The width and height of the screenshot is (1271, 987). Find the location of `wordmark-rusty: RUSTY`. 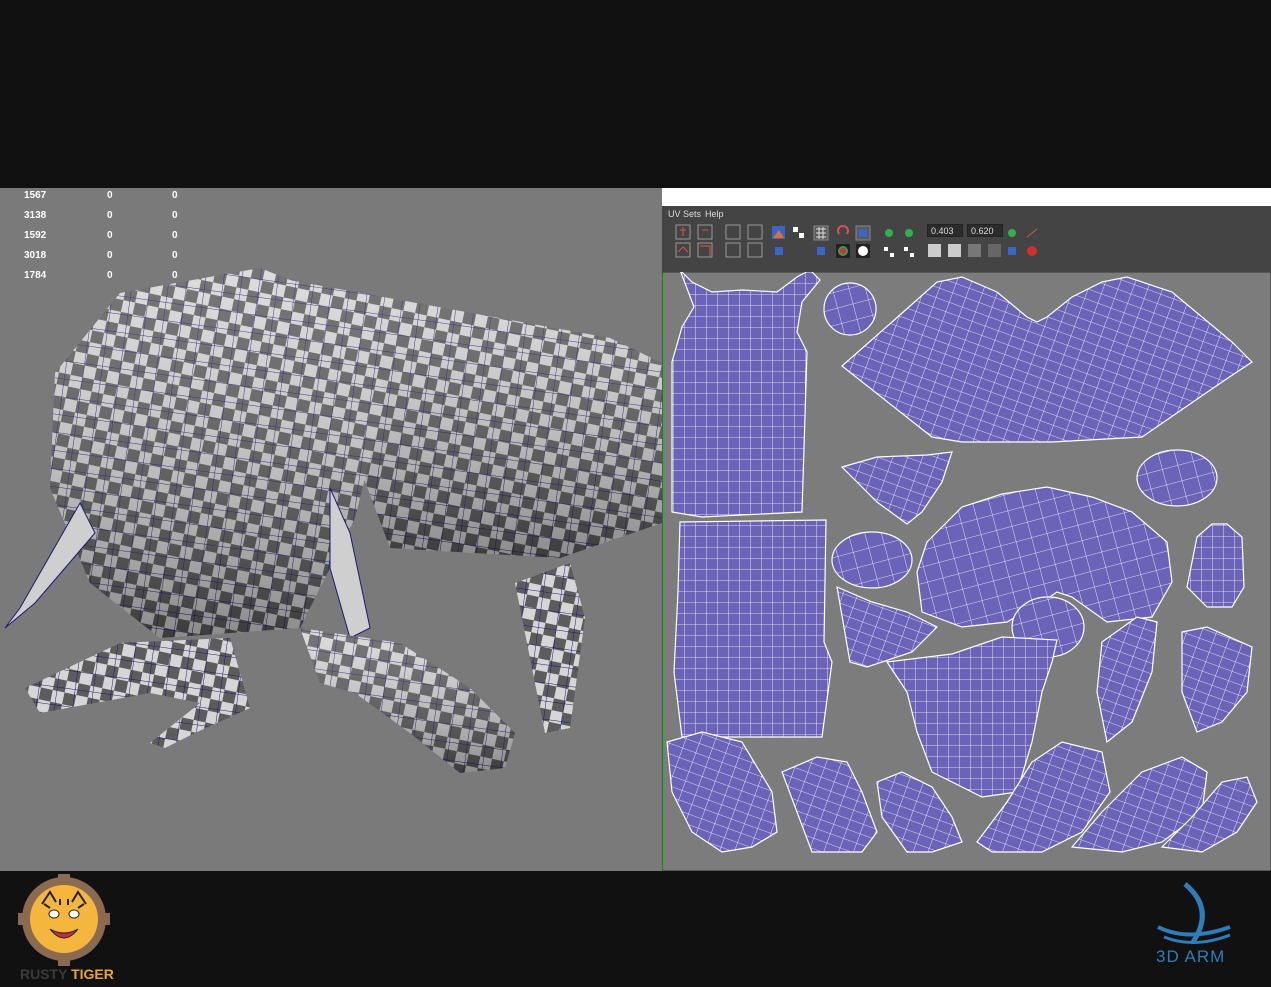

wordmark-rusty: RUSTY is located at coordinates (44, 974).